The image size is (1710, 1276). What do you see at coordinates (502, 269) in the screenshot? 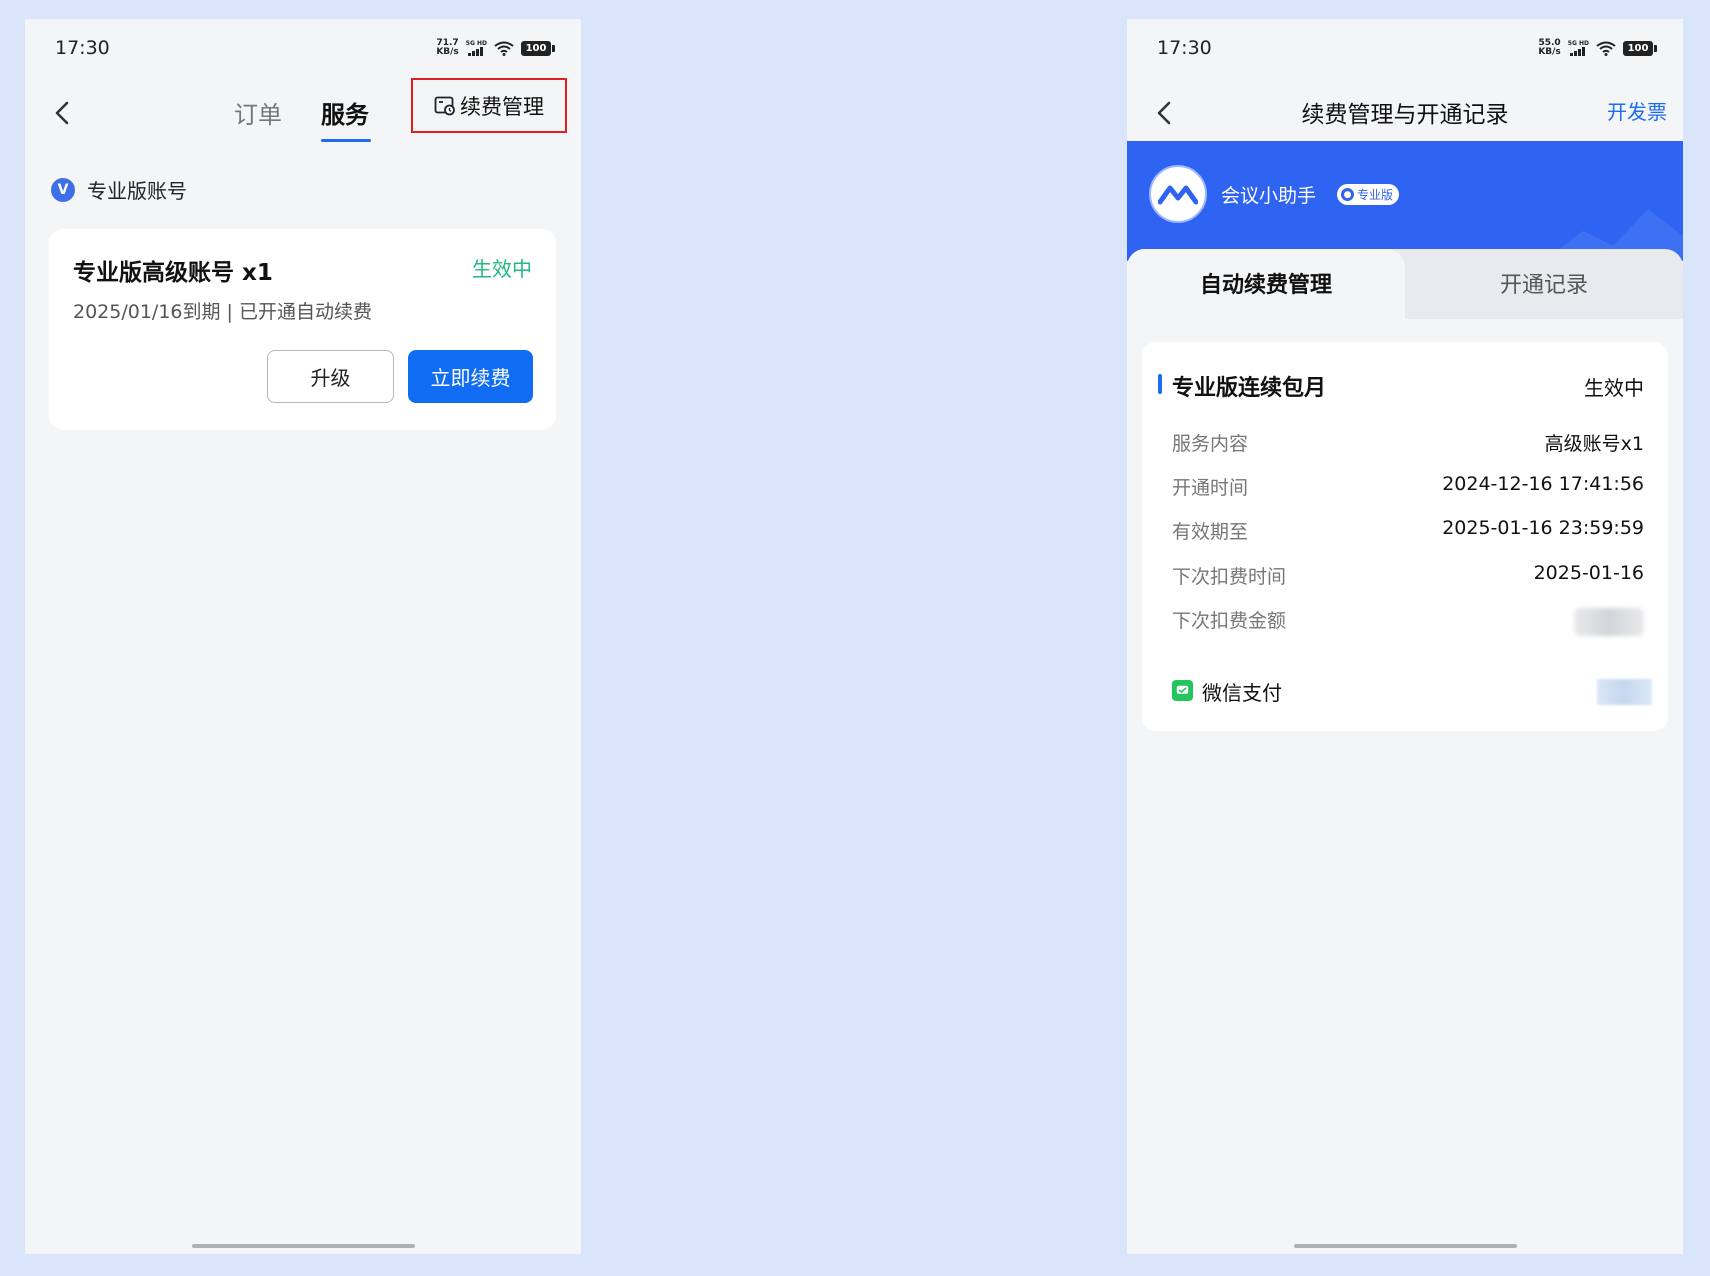
I see `status-badge: 生效中` at bounding box center [502, 269].